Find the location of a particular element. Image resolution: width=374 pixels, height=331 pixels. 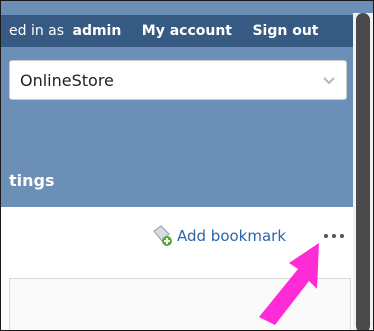

store-select-value: OnlineStore is located at coordinates (67, 80).